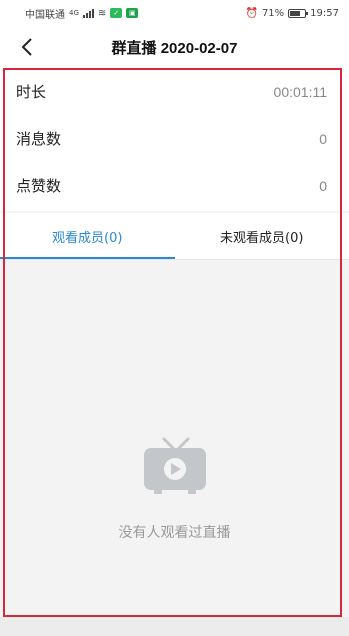 This screenshot has height=636, width=349. What do you see at coordinates (45, 15) in the screenshot?
I see `carrier-name: 中国联通` at bounding box center [45, 15].